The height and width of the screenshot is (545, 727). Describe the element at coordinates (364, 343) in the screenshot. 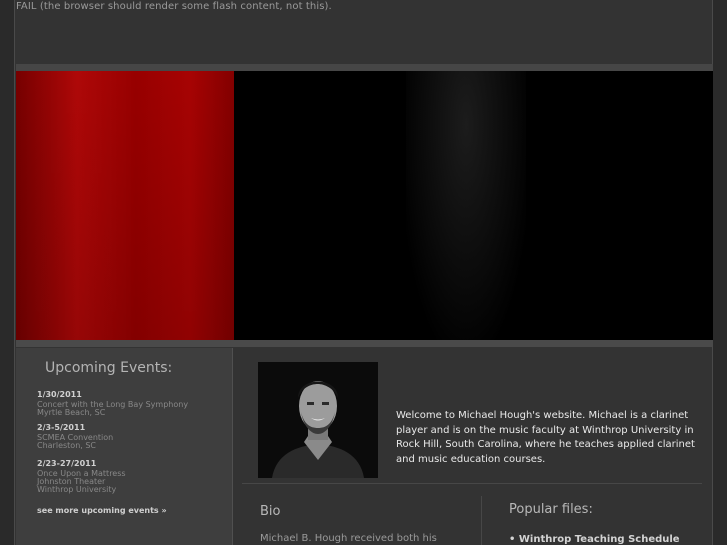

I see `banner-bottom-bar` at that location.